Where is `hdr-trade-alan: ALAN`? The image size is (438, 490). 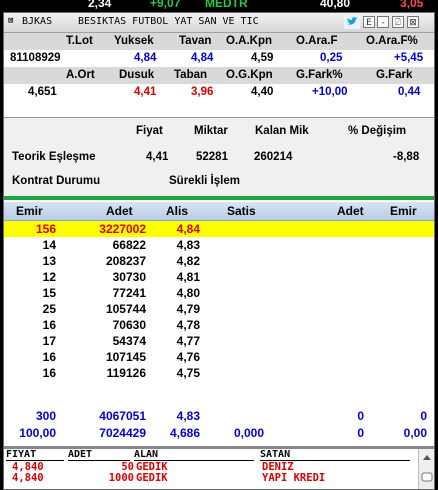
hdr-trade-alan: ALAN is located at coordinates (194, 455).